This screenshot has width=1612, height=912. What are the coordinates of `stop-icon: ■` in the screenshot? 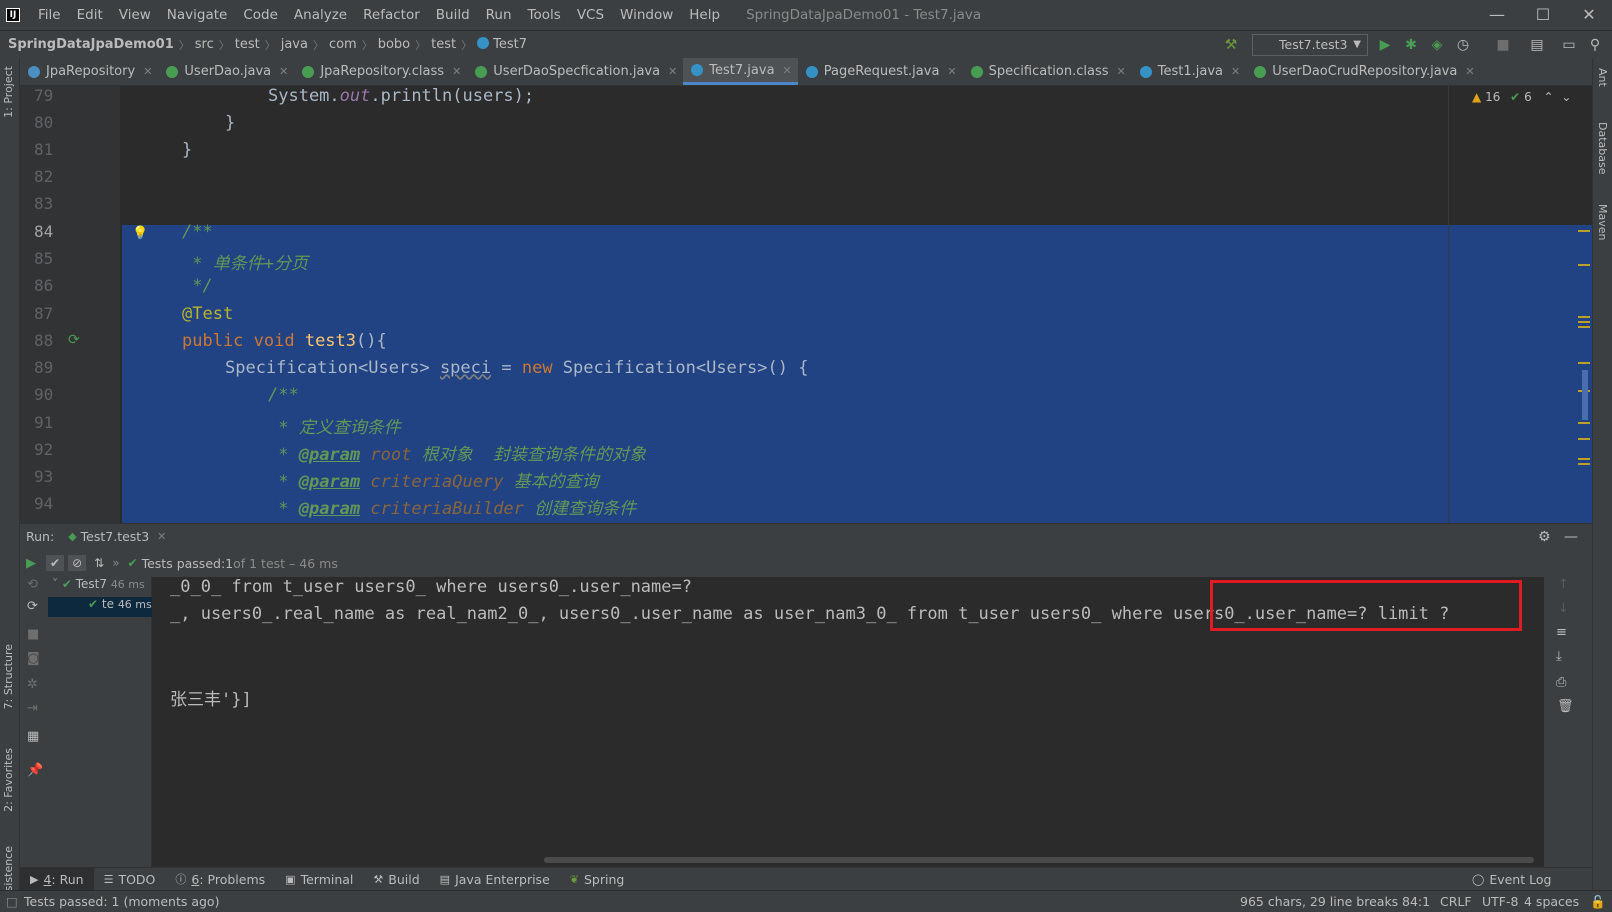 It's located at (33, 634).